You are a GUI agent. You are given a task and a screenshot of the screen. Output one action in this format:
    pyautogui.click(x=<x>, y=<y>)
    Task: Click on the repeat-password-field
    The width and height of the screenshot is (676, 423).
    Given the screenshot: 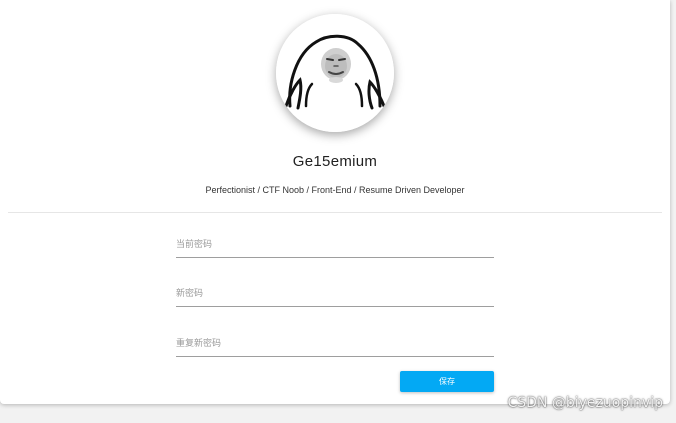 What is the action you would take?
    pyautogui.click(x=335, y=345)
    